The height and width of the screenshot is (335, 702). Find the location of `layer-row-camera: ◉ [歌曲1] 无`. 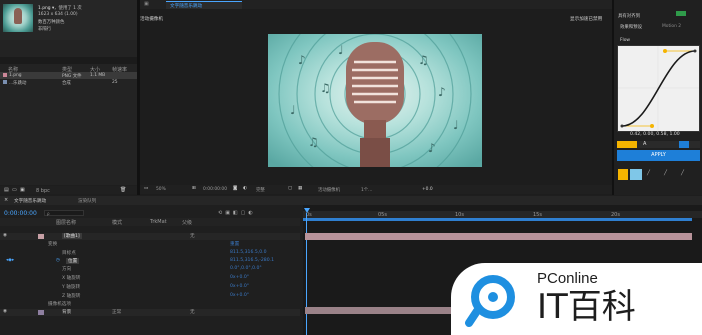

layer-row-camera: ◉ [歌曲1] 无 is located at coordinates (150, 236).